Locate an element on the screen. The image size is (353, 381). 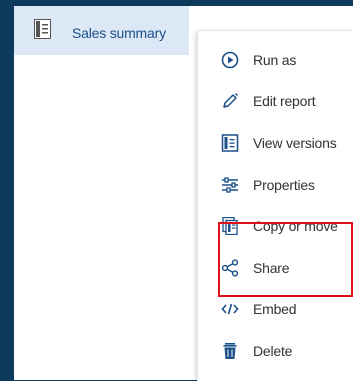
report-icon is located at coordinates (42, 29).